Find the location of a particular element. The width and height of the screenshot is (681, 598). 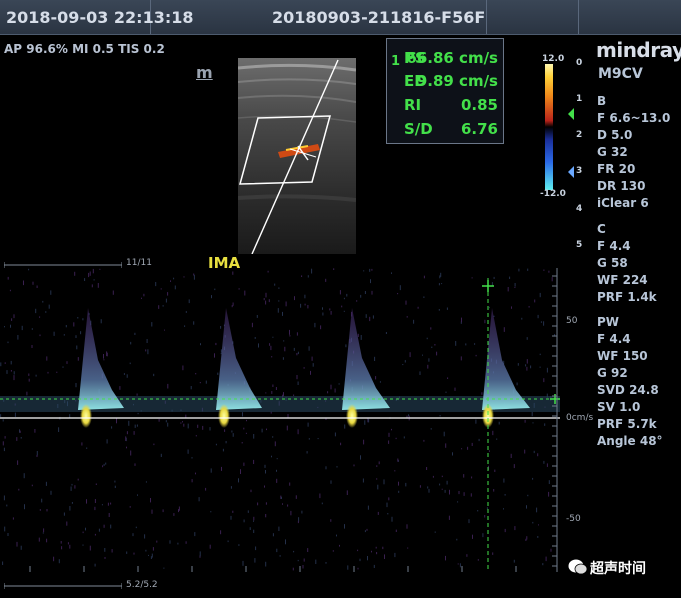

param-c: PRF 1.4k is located at coordinates (627, 297).